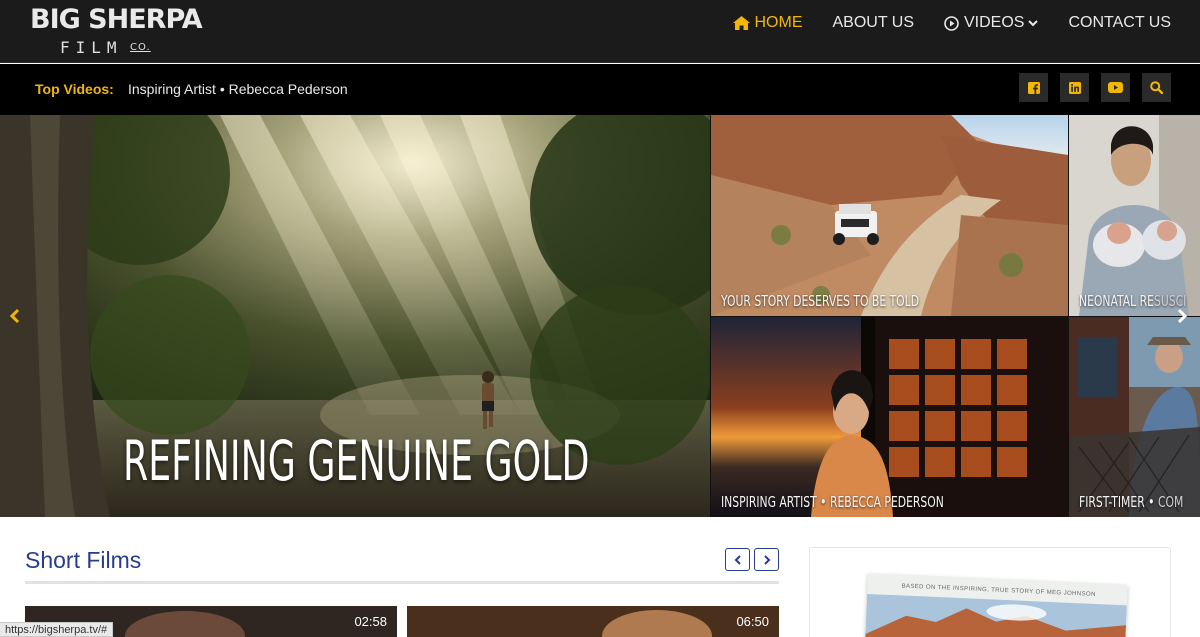 Image resolution: width=1200 pixels, height=637 pixels. Describe the element at coordinates (74, 89) in the screenshot. I see `top-videos-label: Top Videos:` at that location.